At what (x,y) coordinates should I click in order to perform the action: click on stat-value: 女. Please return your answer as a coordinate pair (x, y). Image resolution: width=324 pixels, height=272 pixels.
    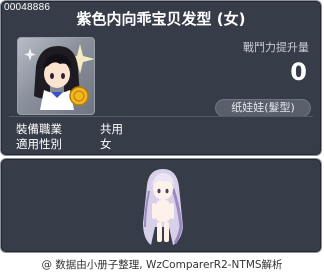
    Looking at the image, I should click on (106, 144).